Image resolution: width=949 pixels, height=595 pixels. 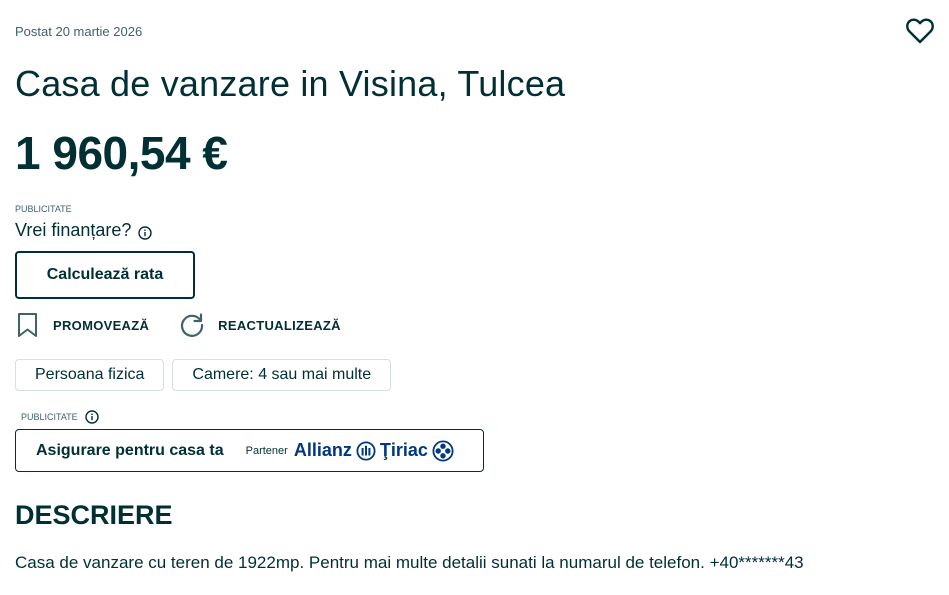 What do you see at coordinates (101, 325) in the screenshot?
I see `promote-label: PROMOVEAZĂ` at bounding box center [101, 325].